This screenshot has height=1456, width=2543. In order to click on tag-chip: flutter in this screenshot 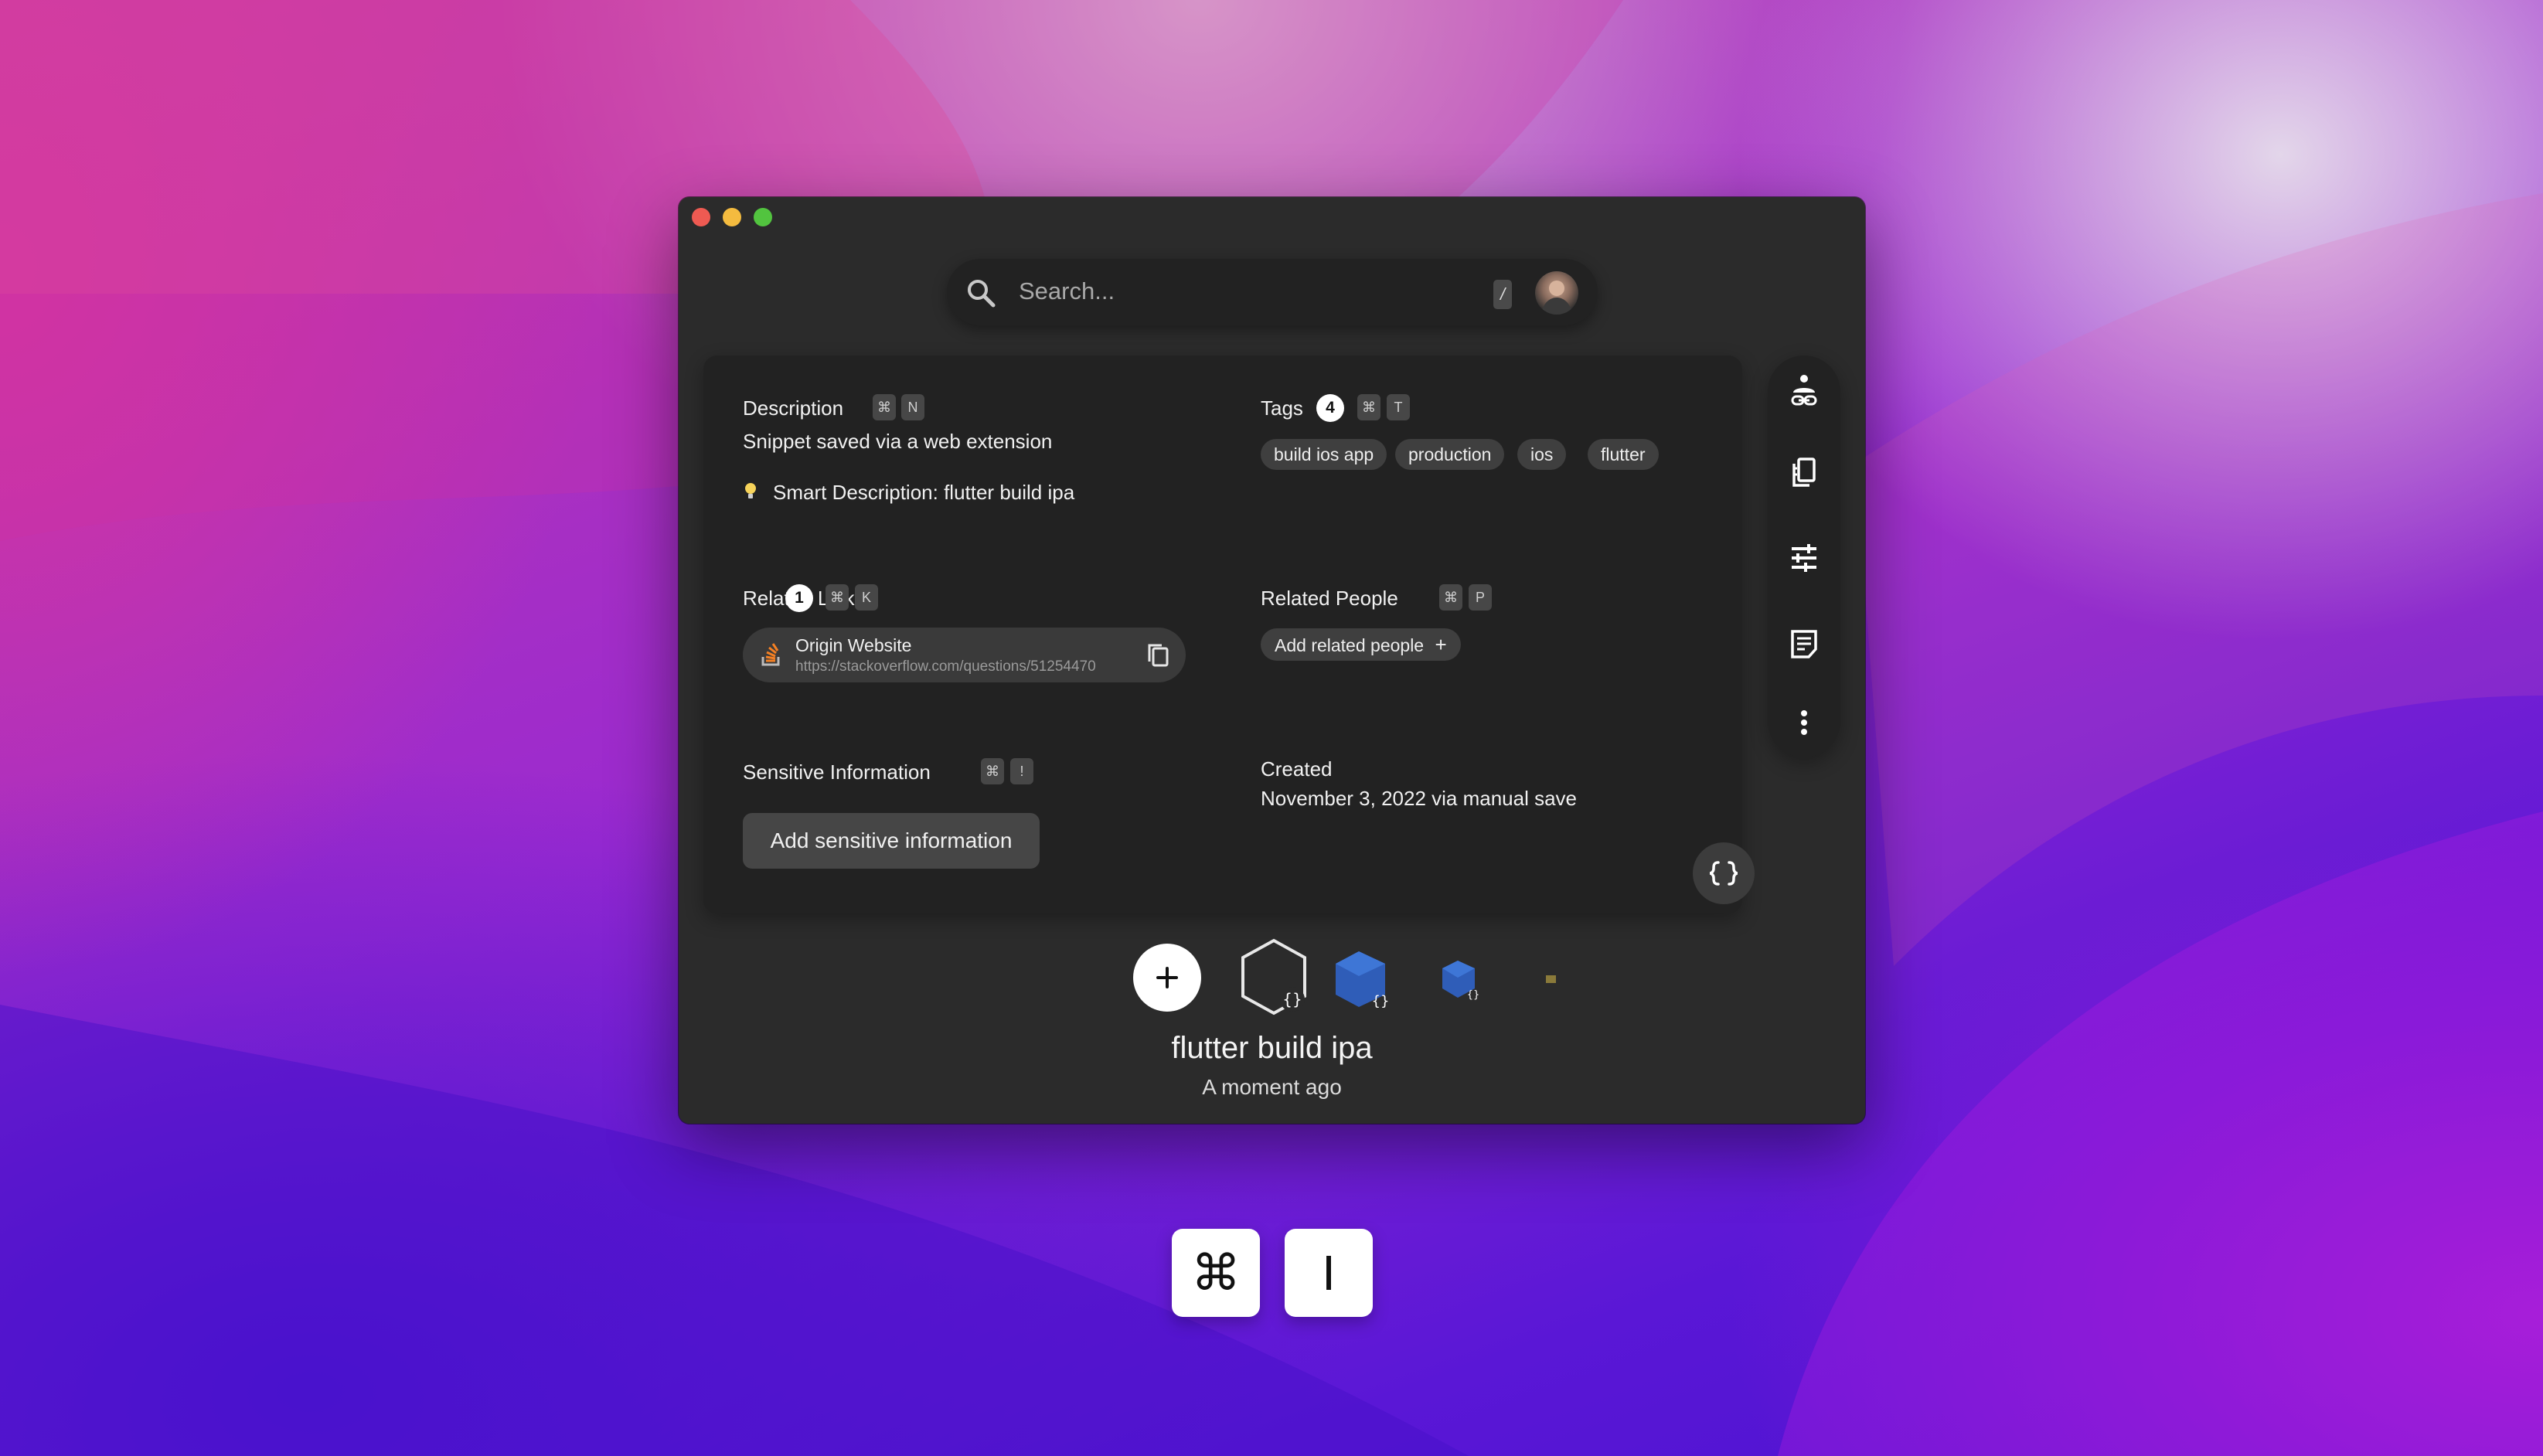, I will do `click(1624, 454)`.